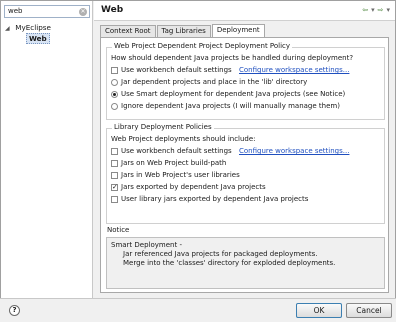 This screenshot has width=396, height=322. I want to click on cancel-button: Cancel, so click(369, 310).